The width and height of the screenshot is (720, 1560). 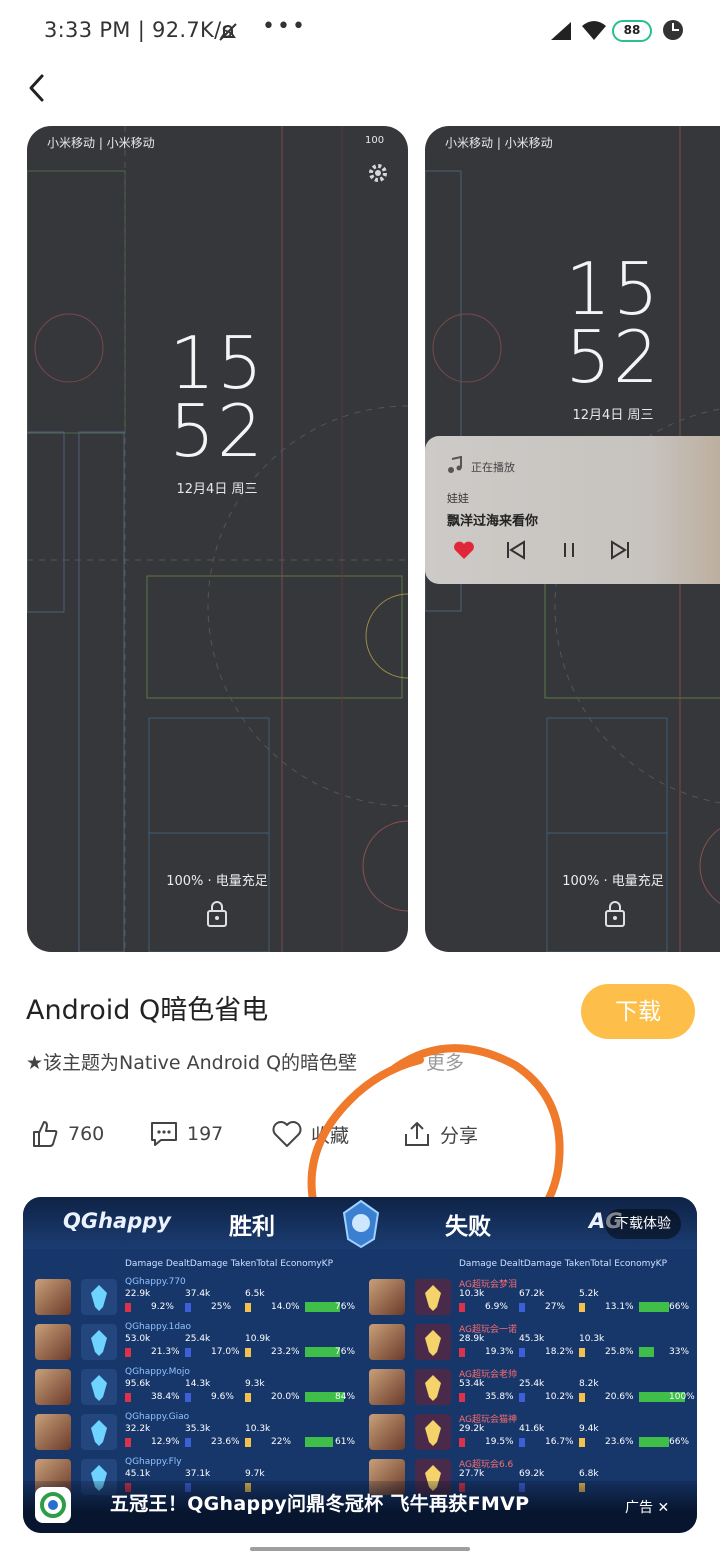 What do you see at coordinates (101, 143) in the screenshot?
I see `lockscreen-carrier: 小米移动 | 小米移动` at bounding box center [101, 143].